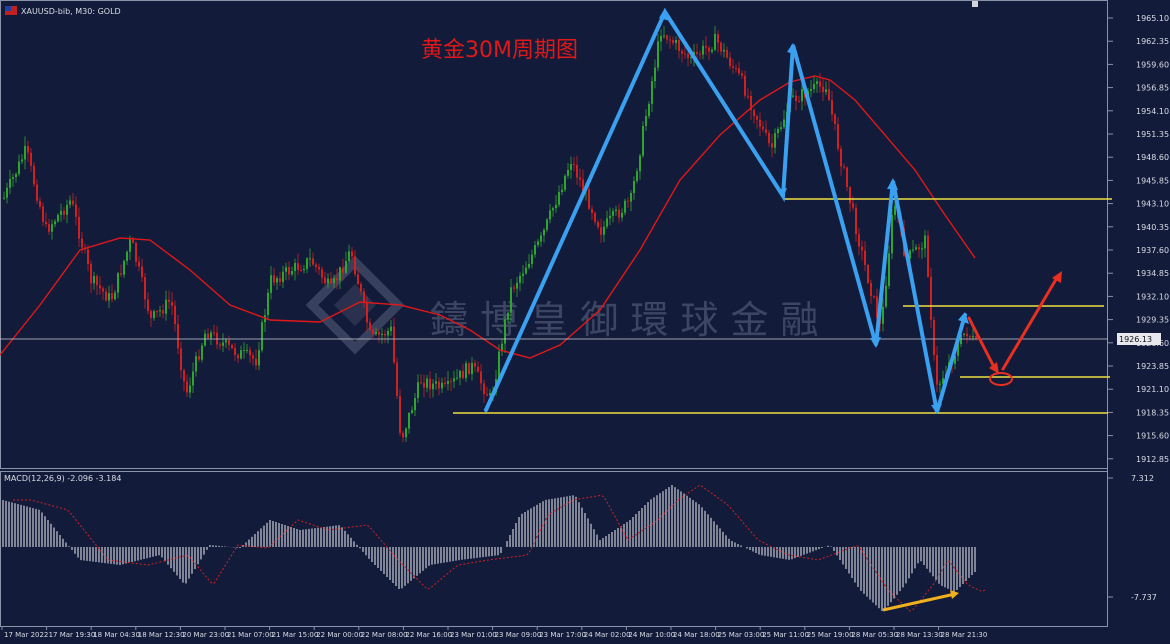 This screenshot has height=644, width=1170. What do you see at coordinates (1152, 320) in the screenshot?
I see `price-tick-label: 1929.35` at bounding box center [1152, 320].